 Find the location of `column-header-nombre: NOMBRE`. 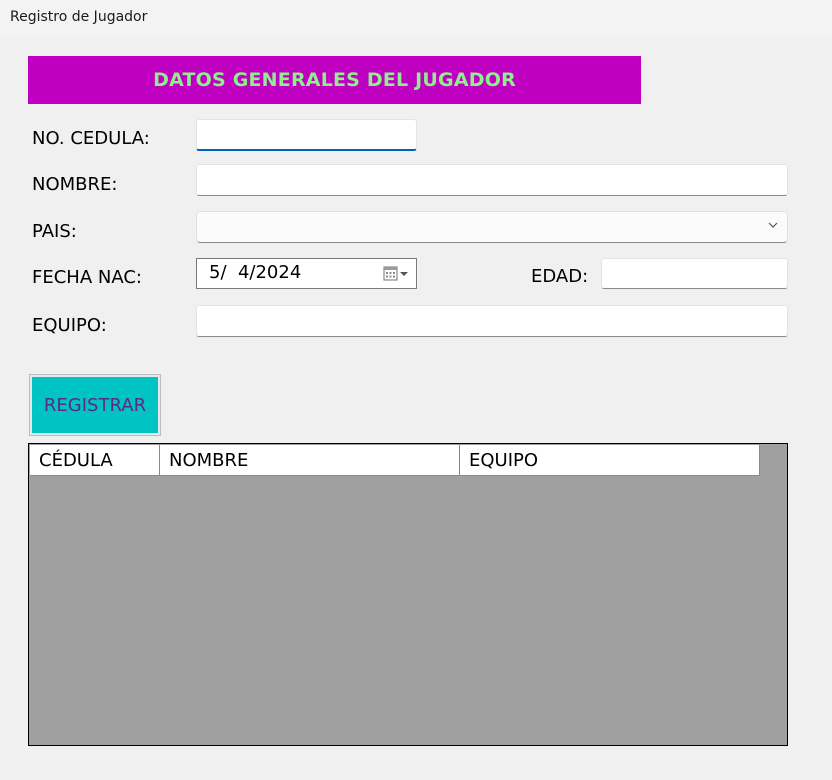

column-header-nombre: NOMBRE is located at coordinates (310, 460).